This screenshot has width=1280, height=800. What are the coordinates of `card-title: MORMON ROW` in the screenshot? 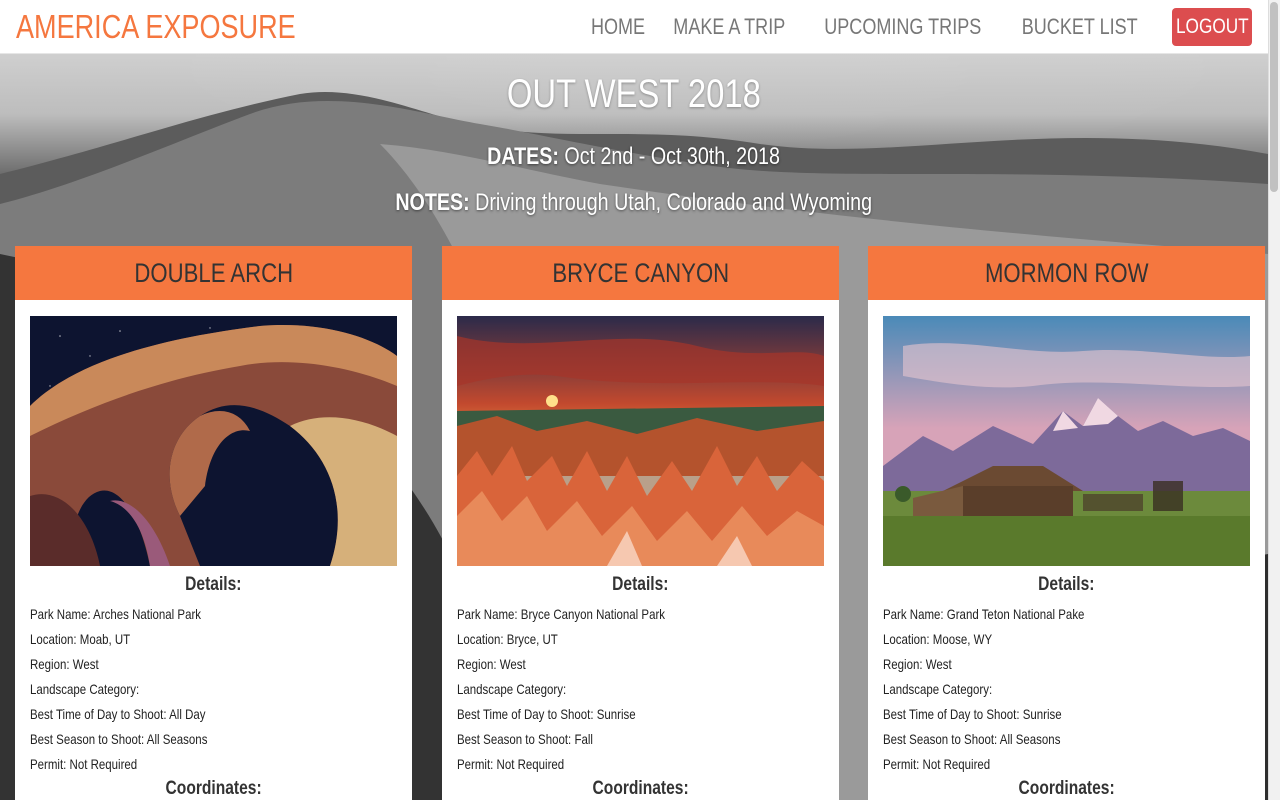 It's located at (1066, 272).